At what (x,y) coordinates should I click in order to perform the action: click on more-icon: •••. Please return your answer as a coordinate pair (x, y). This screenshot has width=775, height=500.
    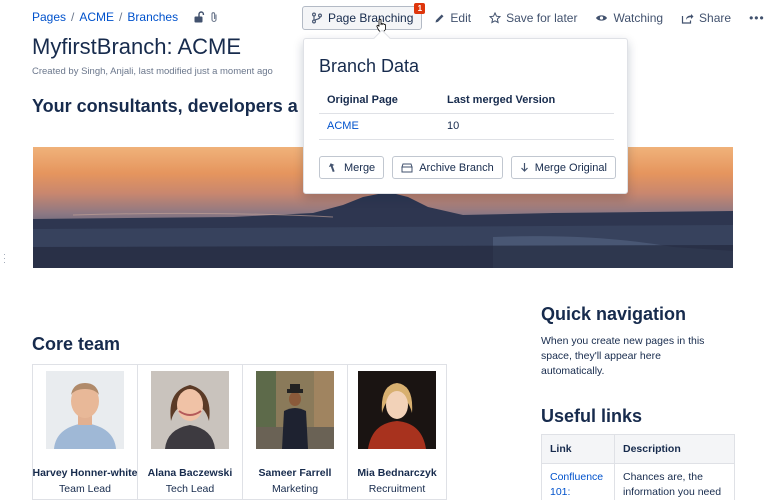
    Looking at the image, I should click on (757, 18).